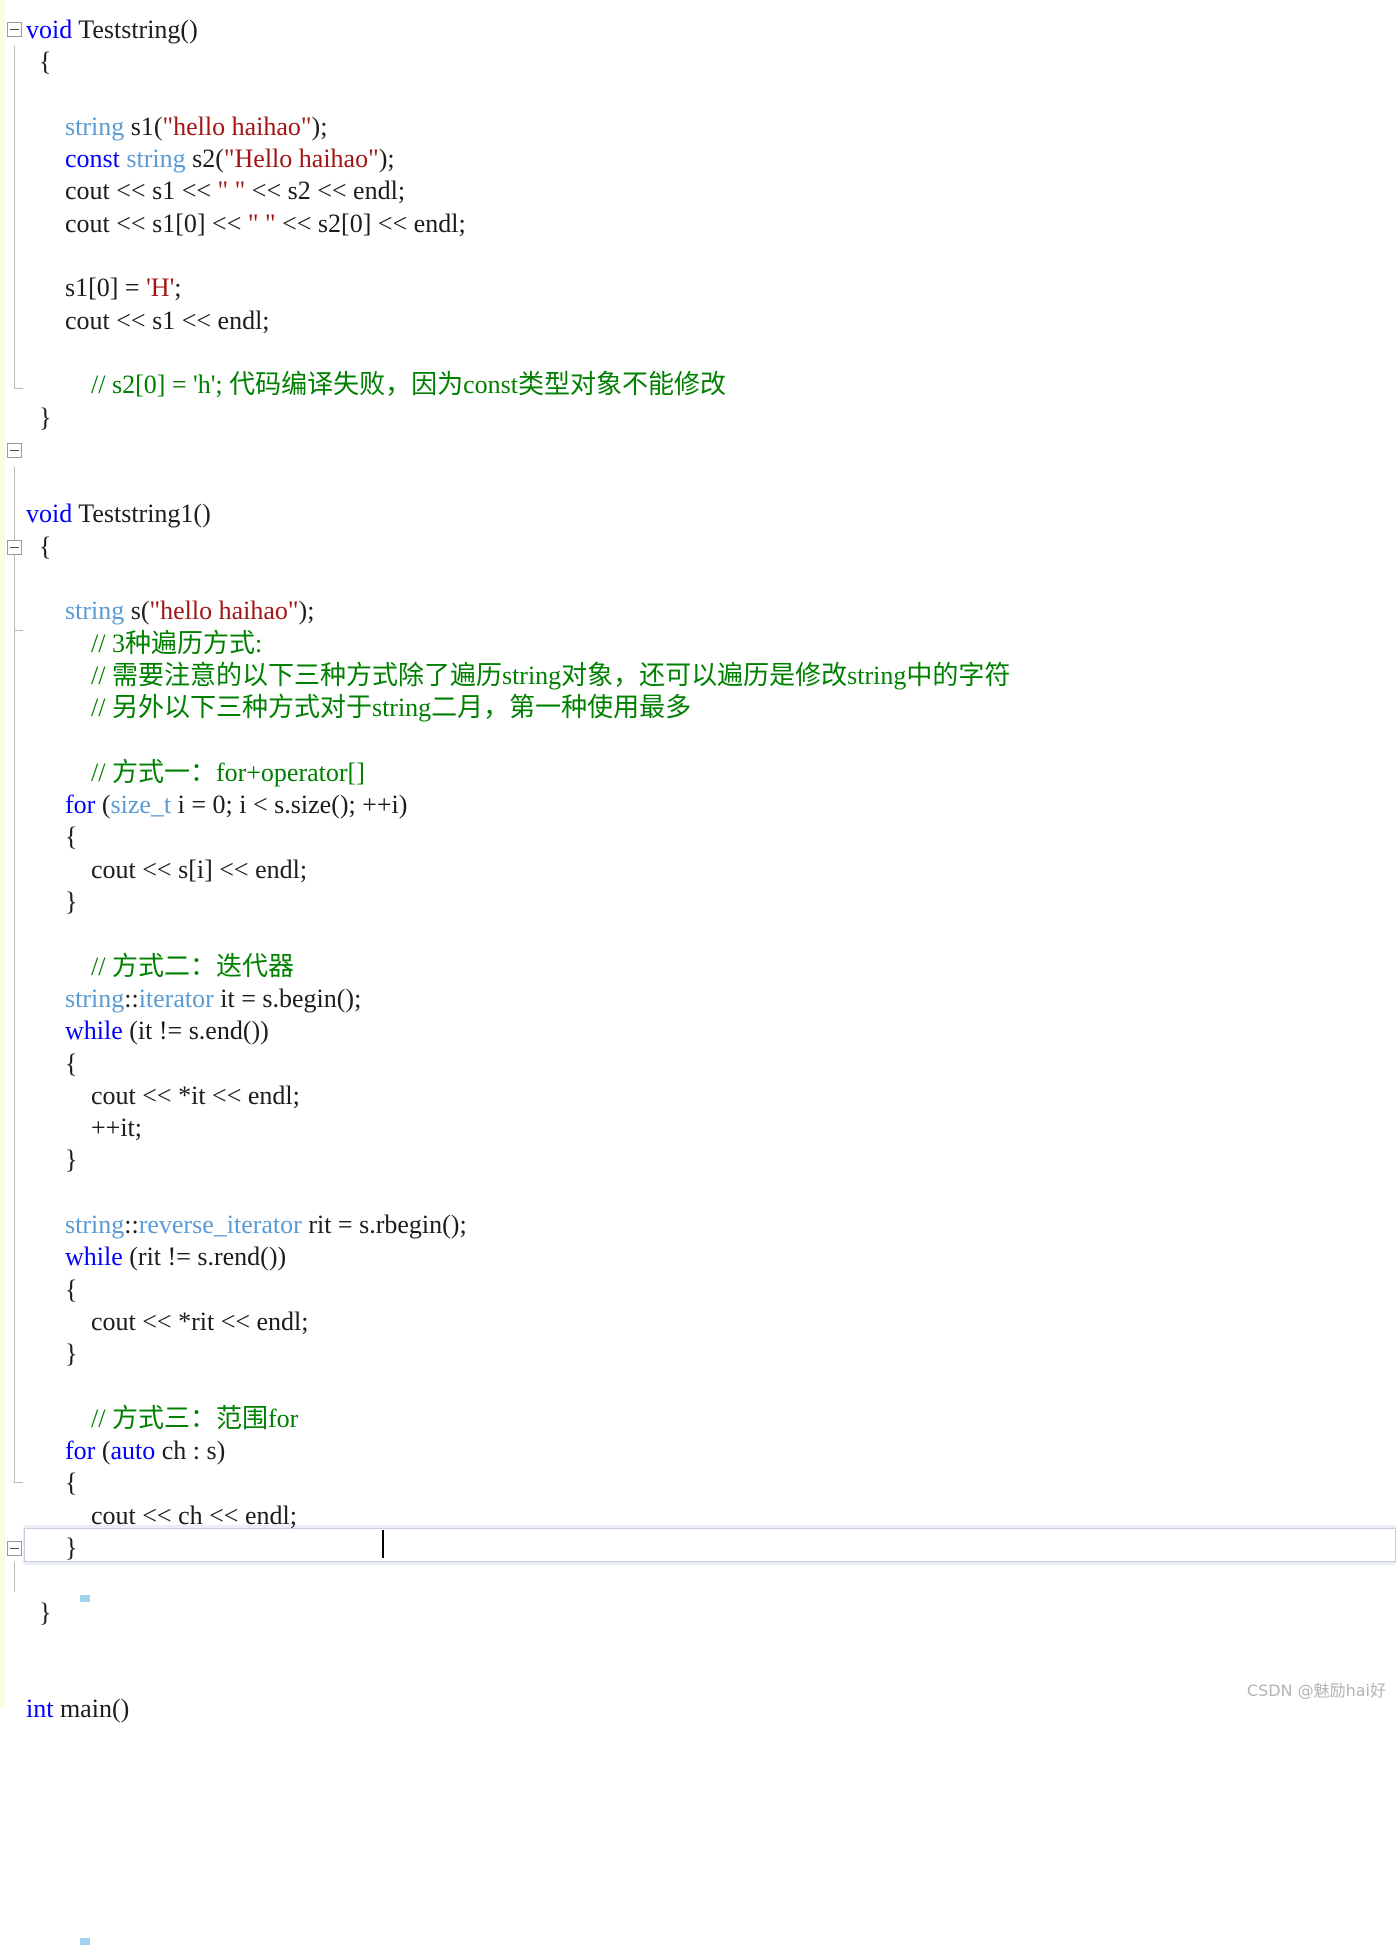 The height and width of the screenshot is (1945, 1396). What do you see at coordinates (698, 1322) in the screenshot?
I see `code-line: cout << *rit << endl;` at bounding box center [698, 1322].